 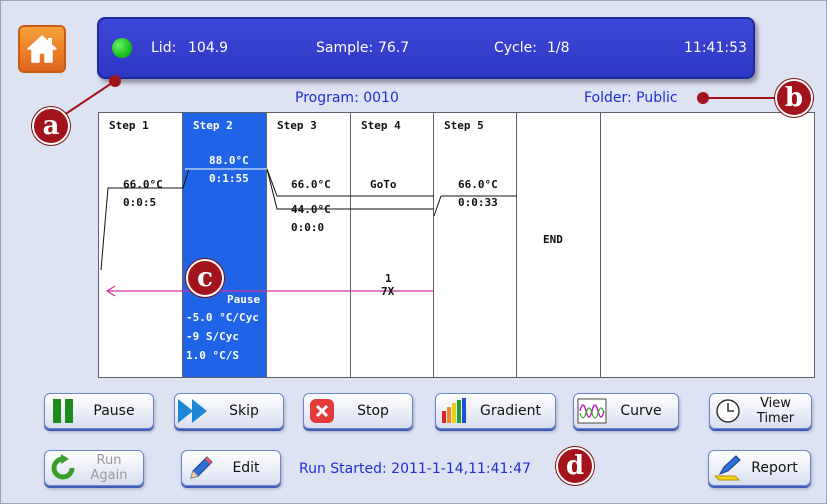 I want to click on step-4-goto-step: 1, so click(x=388, y=278).